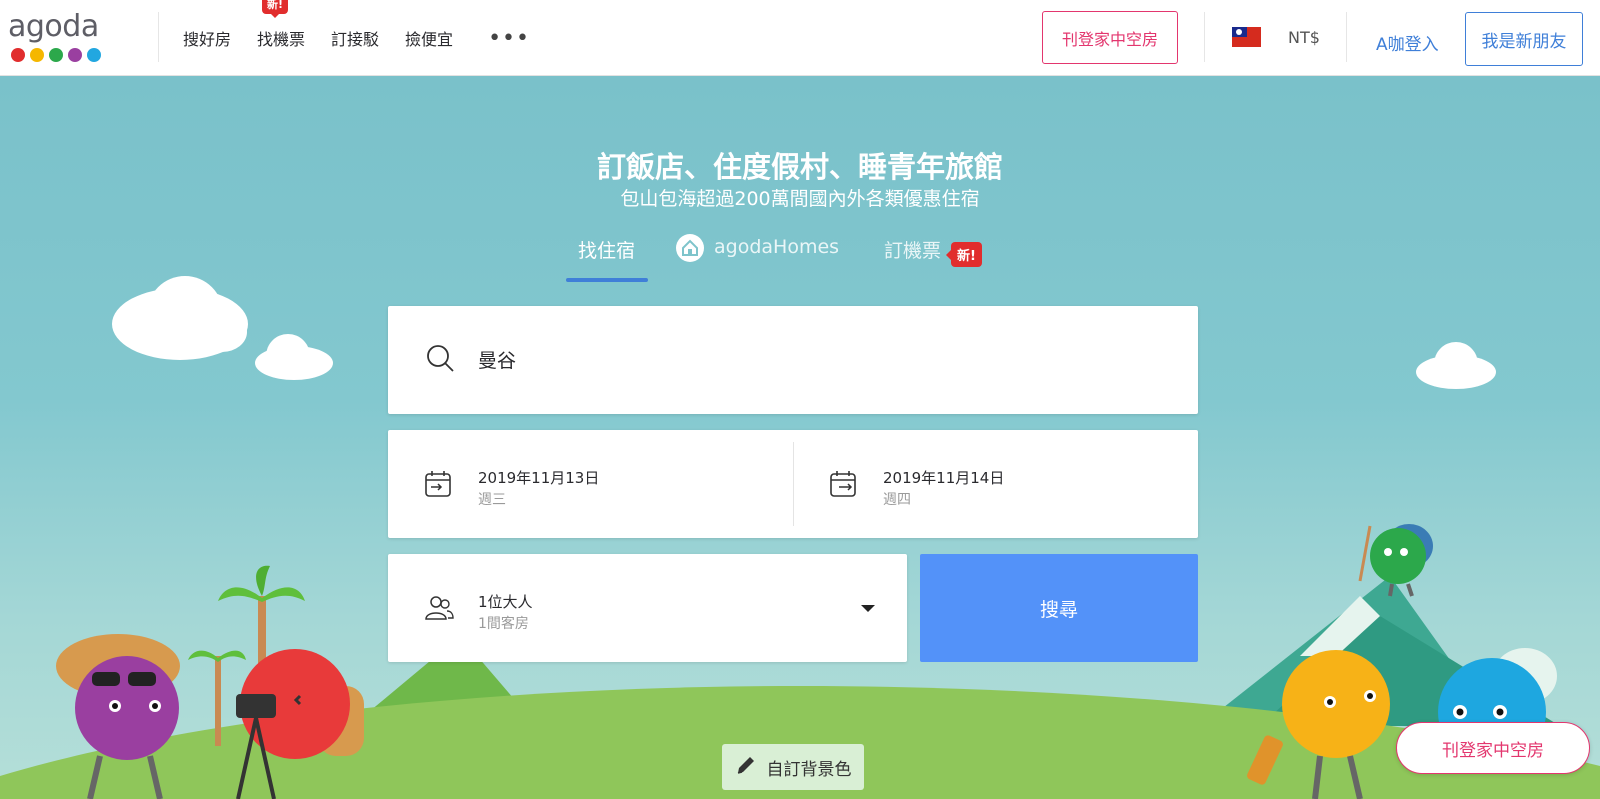  What do you see at coordinates (1110, 37) in the screenshot?
I see `list-property-button: 刊登家中空房` at bounding box center [1110, 37].